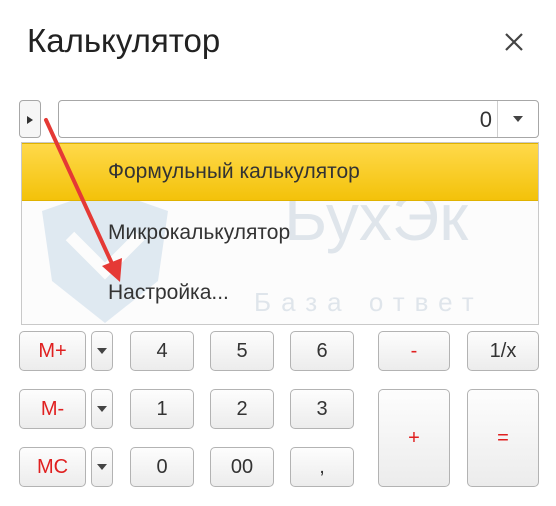  Describe the element at coordinates (485, 119) in the screenshot. I see `display-value: 0` at that location.